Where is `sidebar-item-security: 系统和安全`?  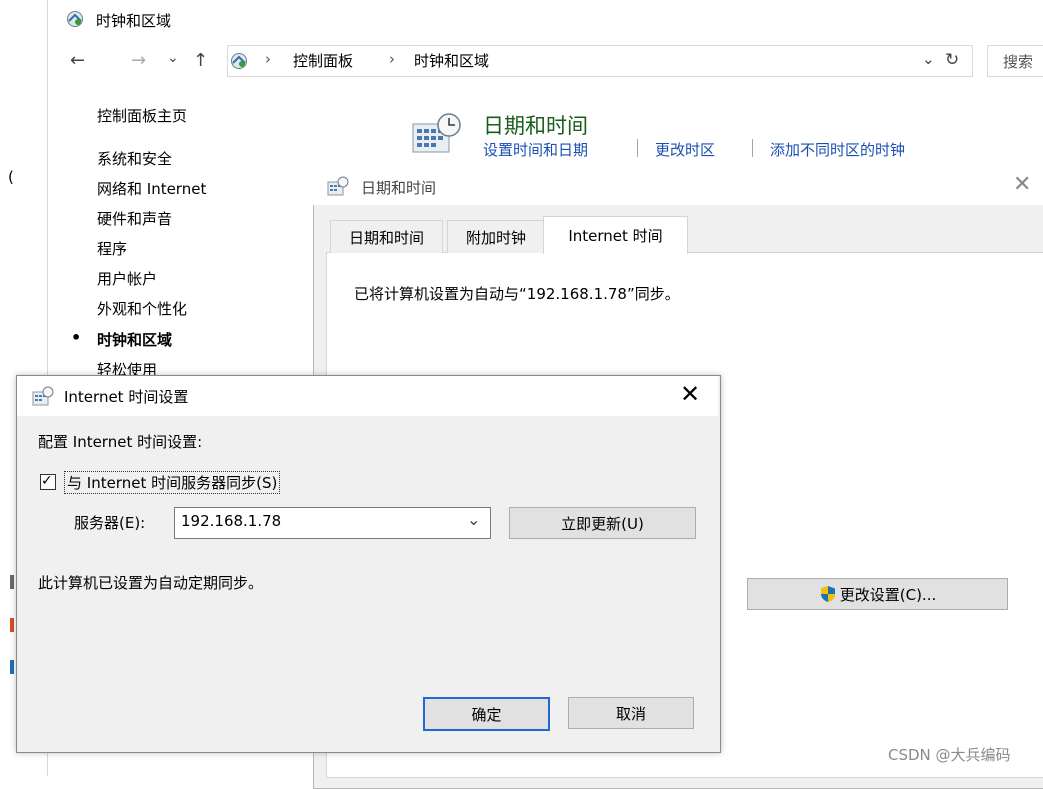
sidebar-item-security: 系统和安全 is located at coordinates (134, 158).